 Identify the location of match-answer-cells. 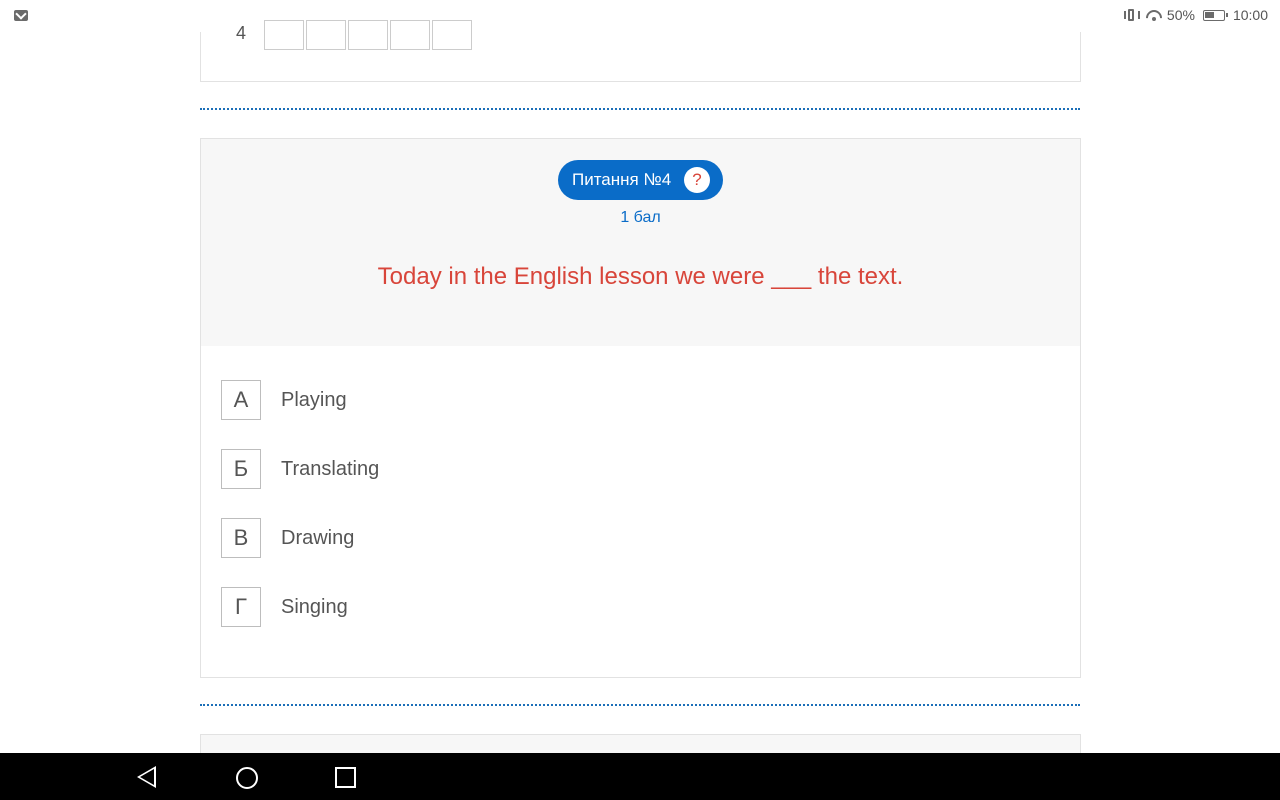
(369, 35).